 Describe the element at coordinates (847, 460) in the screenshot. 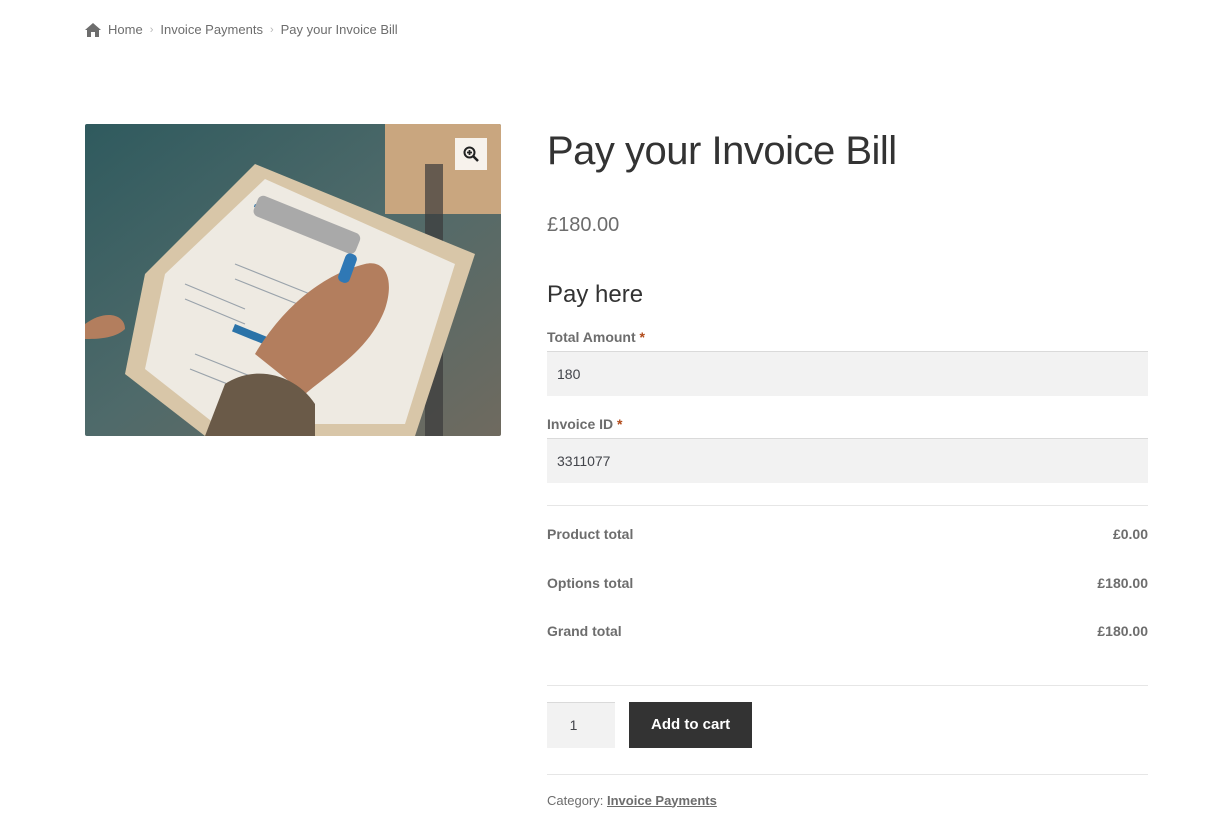

I see `invoice-id-input` at that location.